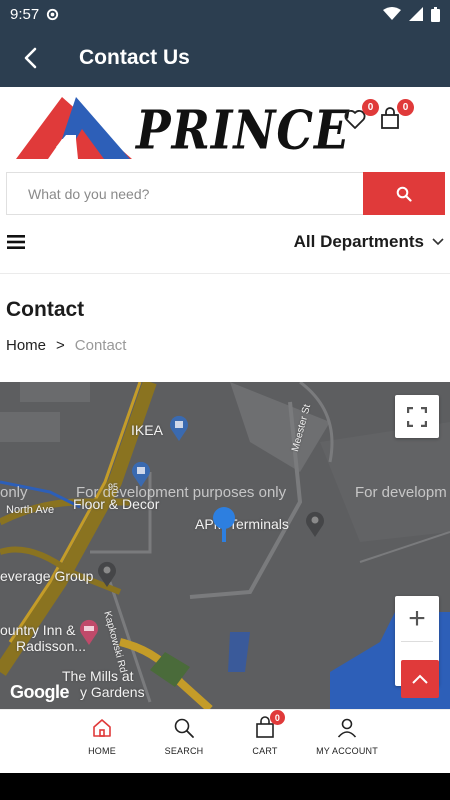 This screenshot has height=800, width=450. I want to click on all-departments-label: All Departments, so click(358, 241).